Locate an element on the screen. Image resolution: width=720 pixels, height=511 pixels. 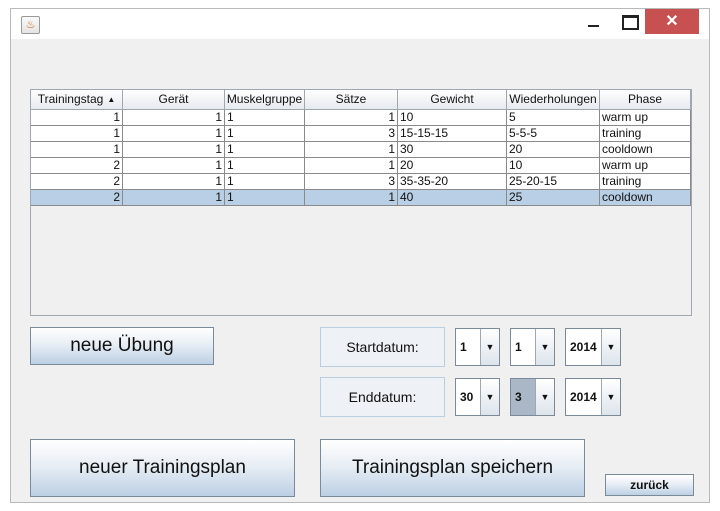
column-header-label: Wiederholungen is located at coordinates (553, 99).